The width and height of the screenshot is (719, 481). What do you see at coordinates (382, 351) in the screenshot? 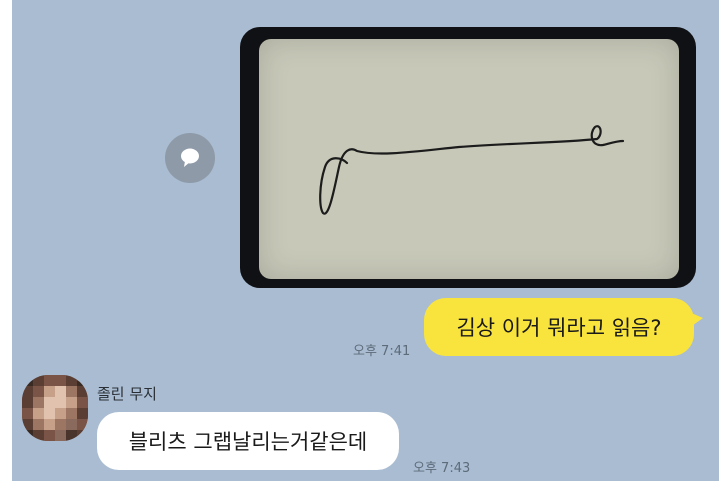
I see `outgoing-timestamp: 오후 7:41` at bounding box center [382, 351].